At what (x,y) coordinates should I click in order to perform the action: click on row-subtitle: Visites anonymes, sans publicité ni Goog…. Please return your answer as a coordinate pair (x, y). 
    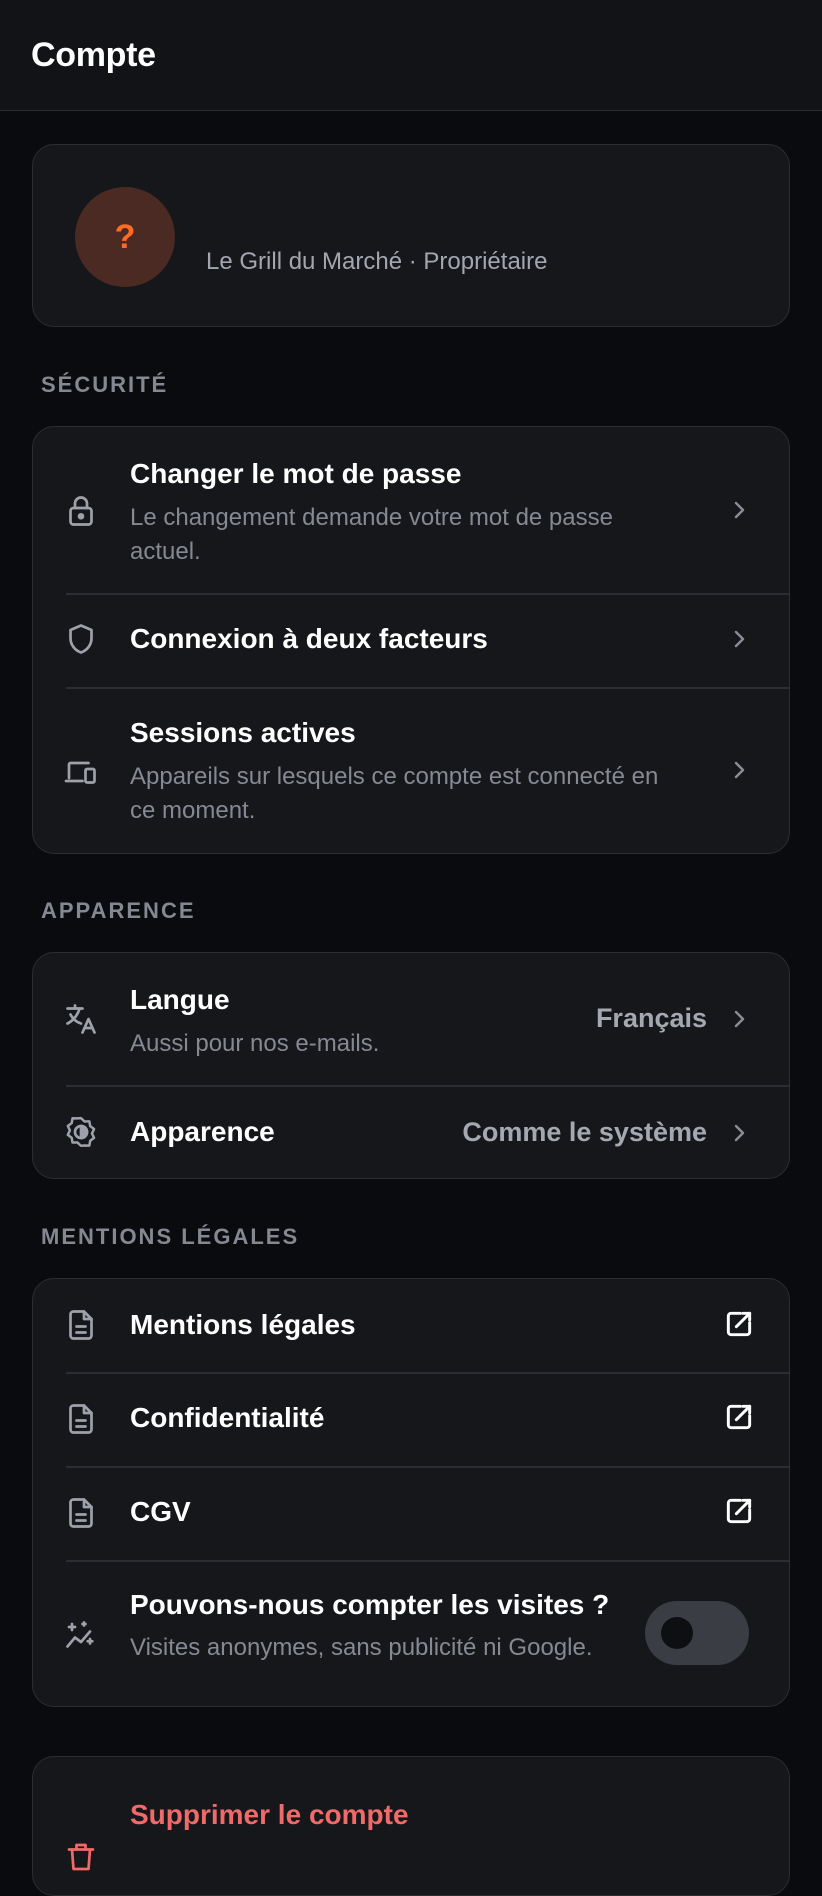
    Looking at the image, I should click on (361, 1647).